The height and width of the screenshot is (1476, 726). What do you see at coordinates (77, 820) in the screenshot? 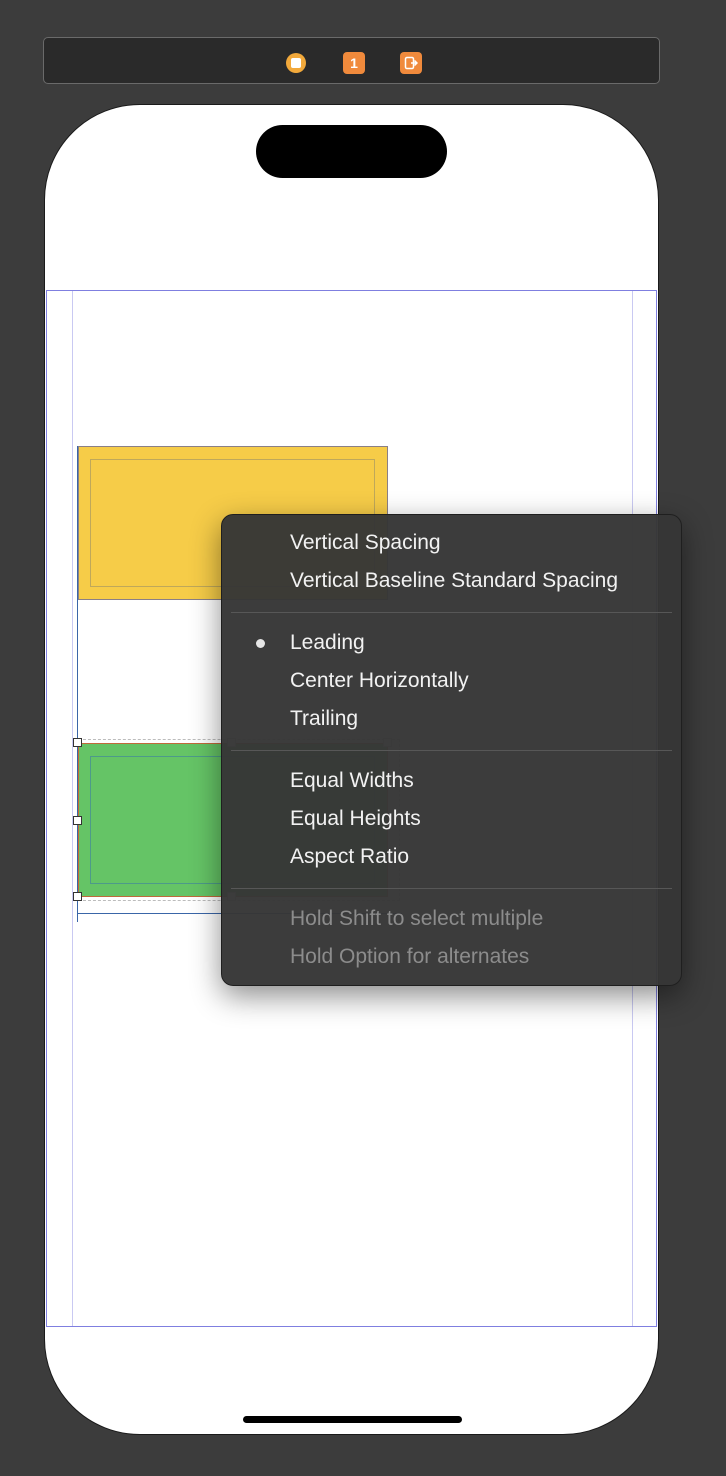
I see `resize-handle-middle-left` at bounding box center [77, 820].